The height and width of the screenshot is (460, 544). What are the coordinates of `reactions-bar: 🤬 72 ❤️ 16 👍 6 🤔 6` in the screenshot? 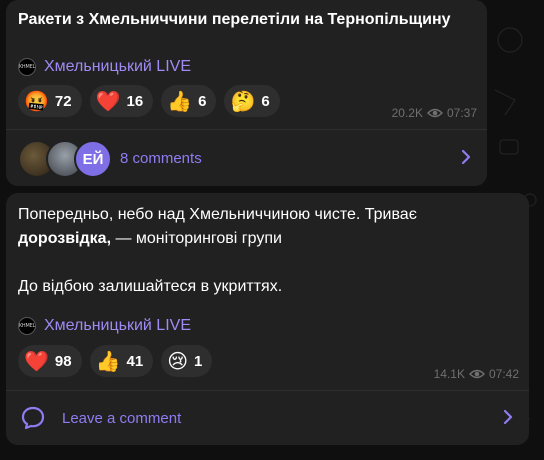 It's located at (149, 101).